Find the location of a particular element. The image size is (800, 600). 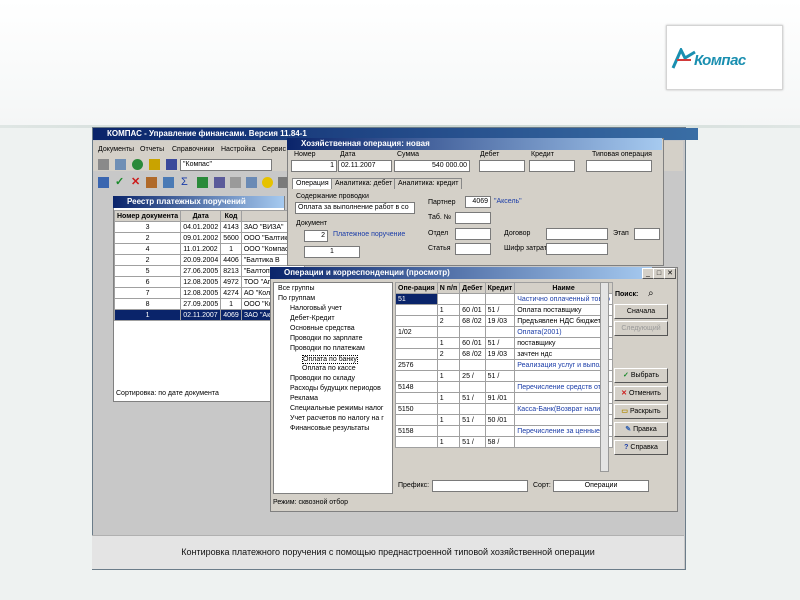

tree-item: Все группы is located at coordinates (296, 288).